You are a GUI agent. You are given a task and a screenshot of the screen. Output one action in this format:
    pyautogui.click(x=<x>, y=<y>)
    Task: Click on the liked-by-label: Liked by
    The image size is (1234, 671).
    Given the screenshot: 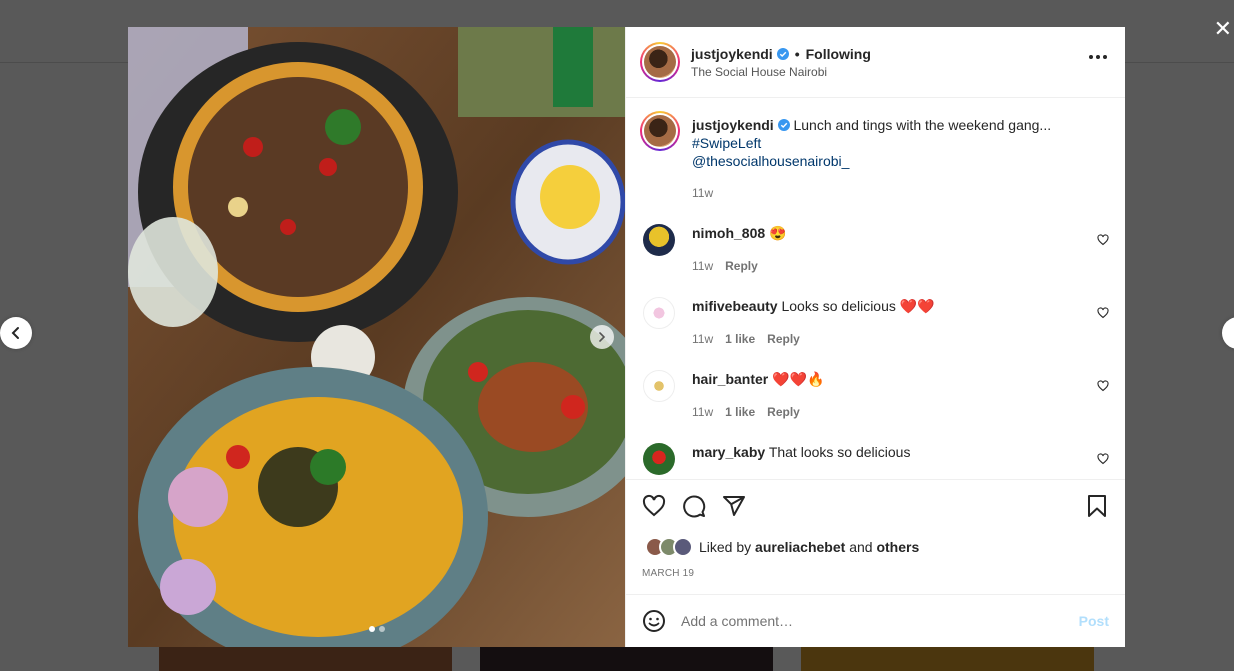 What is the action you would take?
    pyautogui.click(x=725, y=547)
    